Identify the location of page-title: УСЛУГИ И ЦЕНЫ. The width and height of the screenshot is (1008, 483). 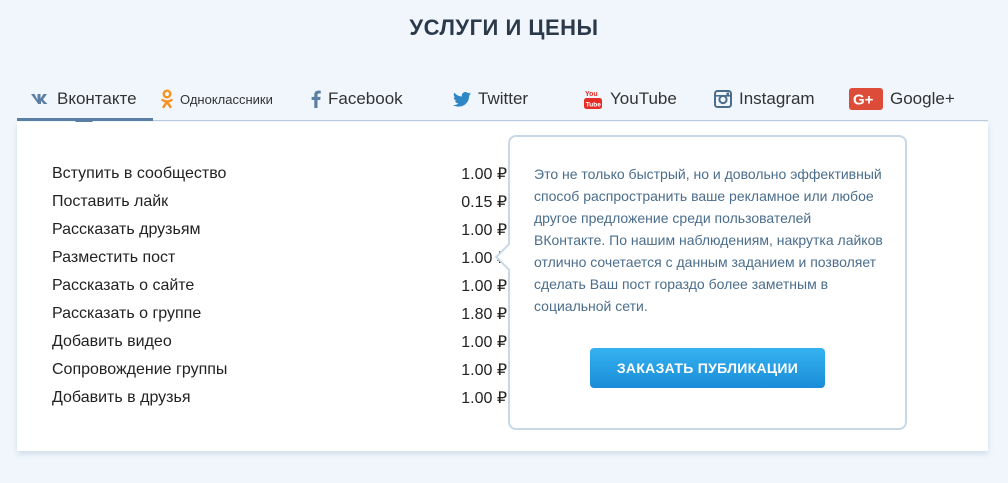
(504, 27).